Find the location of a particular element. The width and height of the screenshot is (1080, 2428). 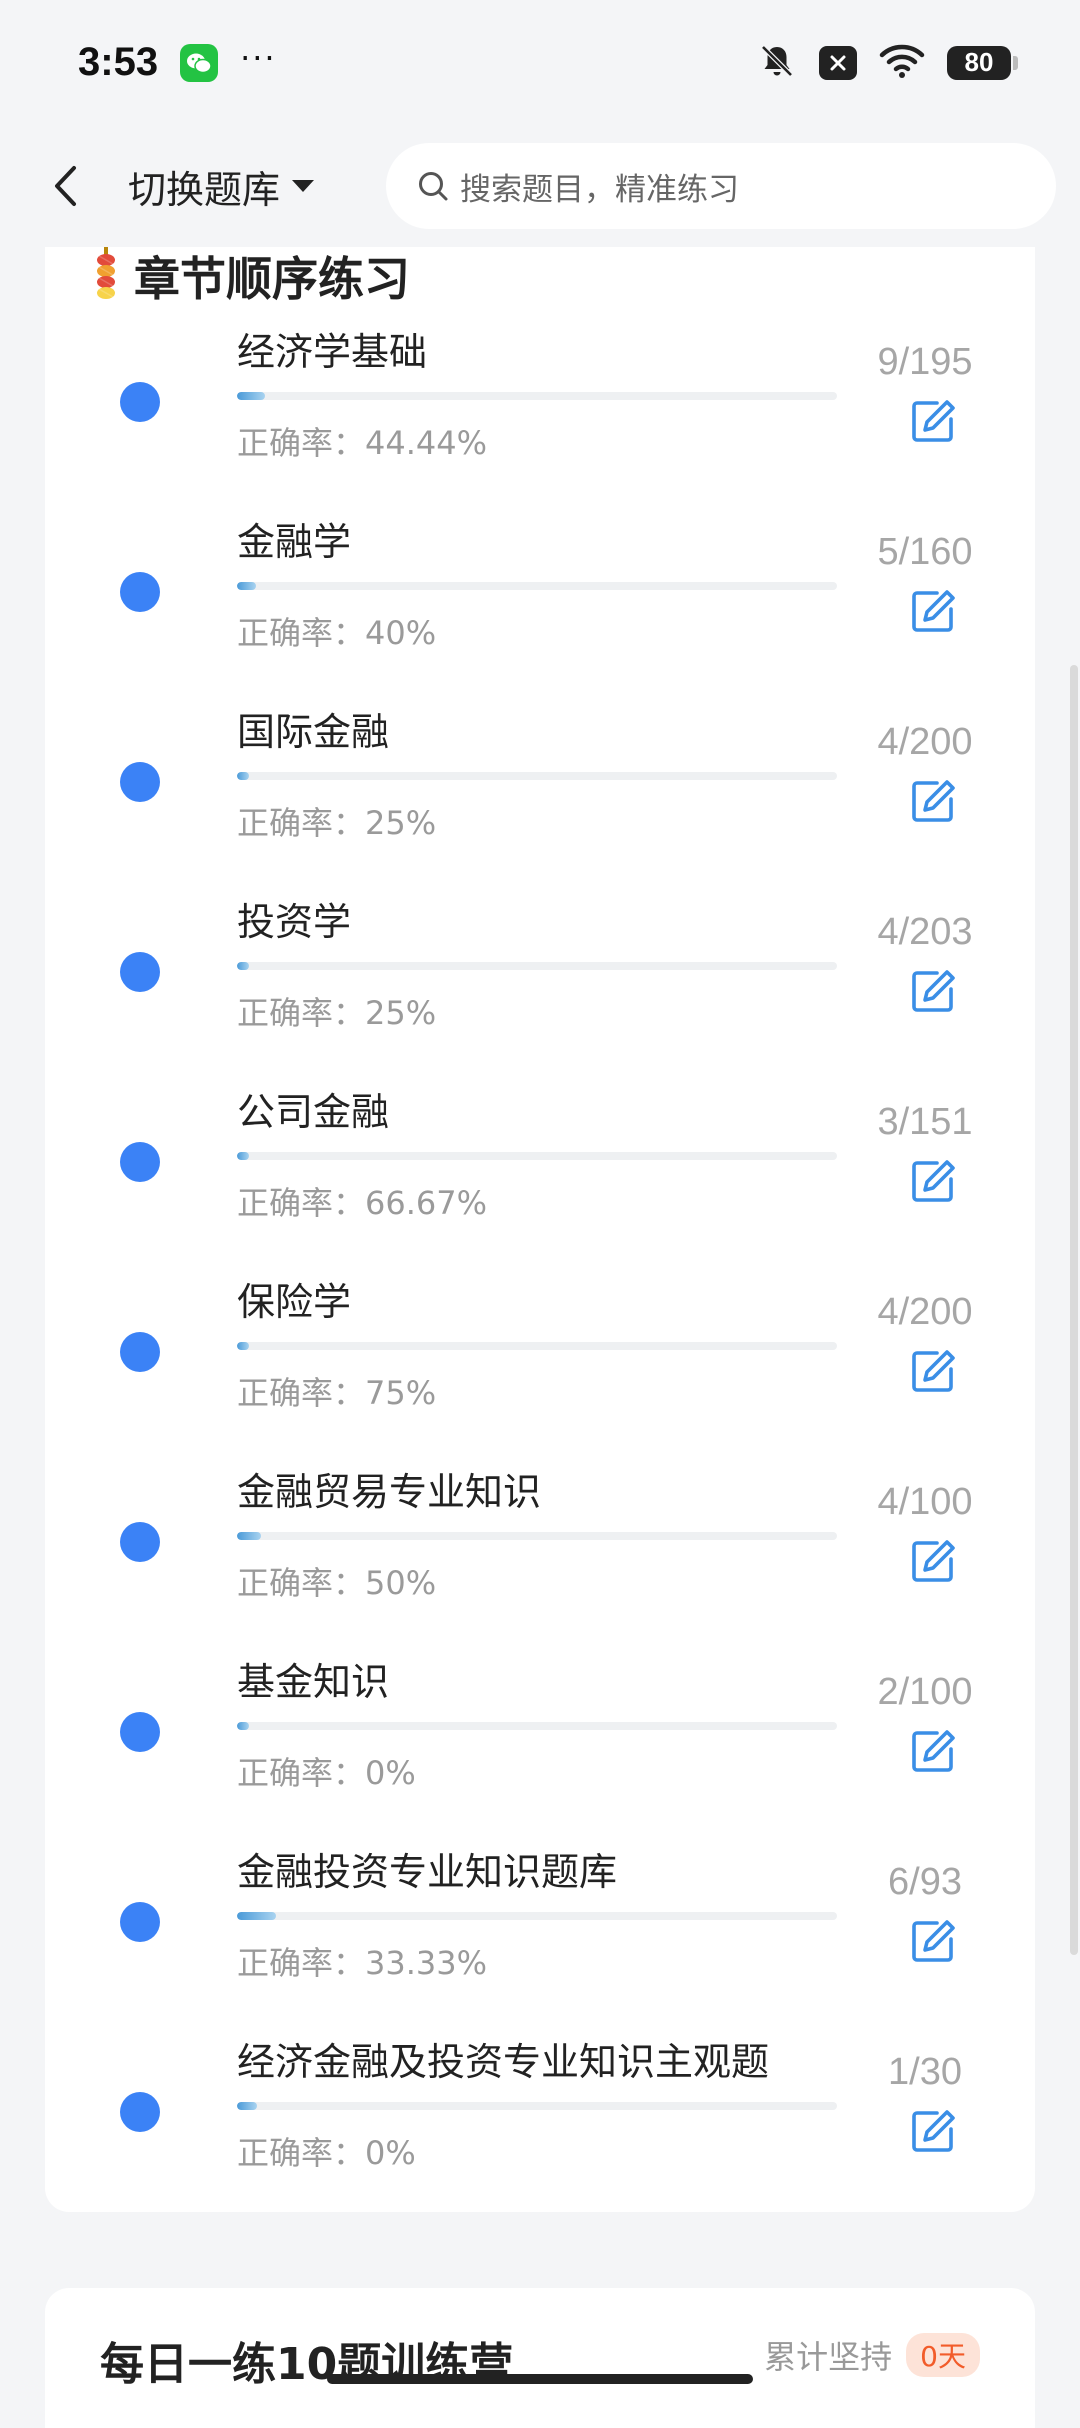

chapter-name: 金融贸易专业知识 is located at coordinates (389, 1492).